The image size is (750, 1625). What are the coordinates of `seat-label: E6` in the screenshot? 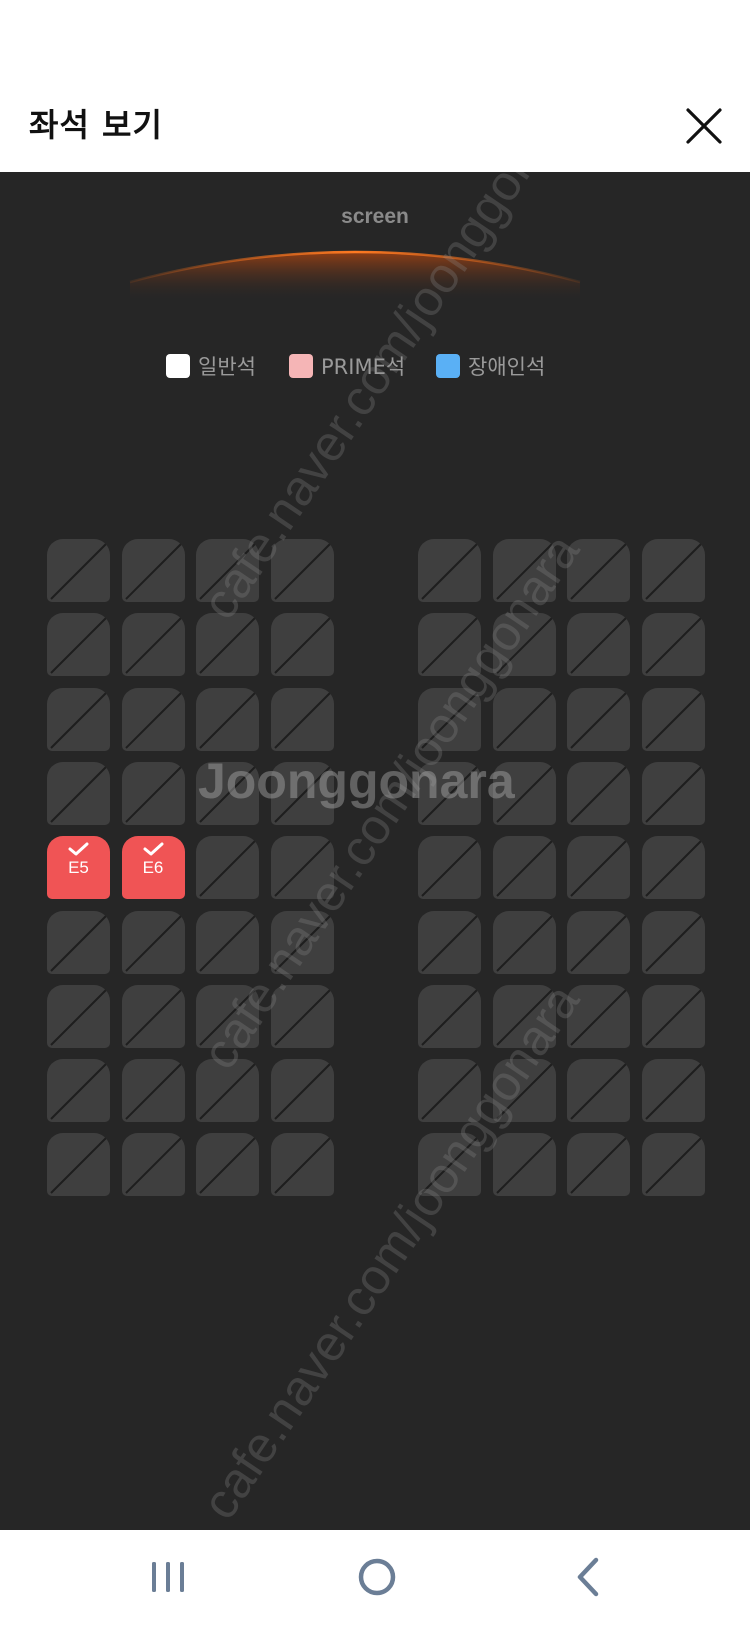 It's located at (153, 868).